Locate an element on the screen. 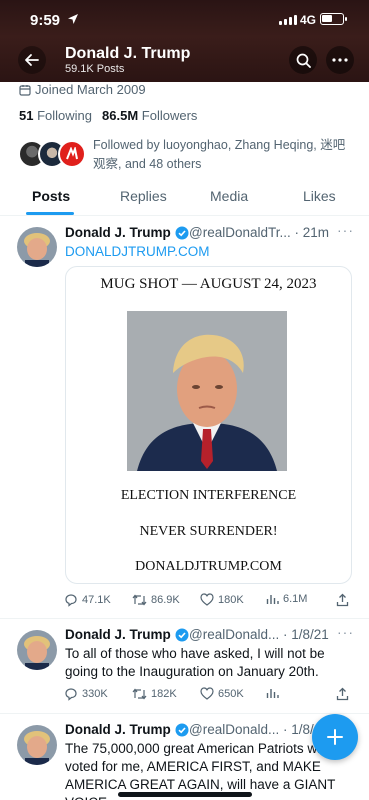  card-text-interference: ELECTION INTERFERENCE is located at coordinates (208, 495).